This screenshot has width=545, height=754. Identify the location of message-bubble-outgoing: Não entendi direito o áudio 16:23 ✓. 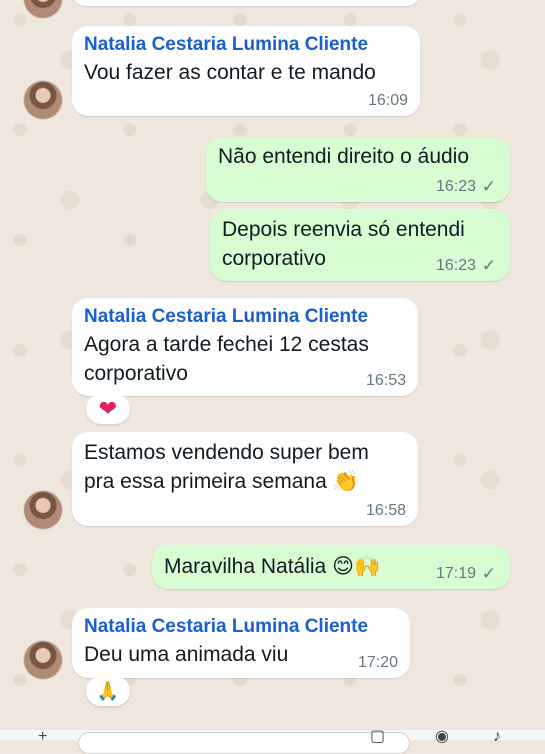
(358, 170).